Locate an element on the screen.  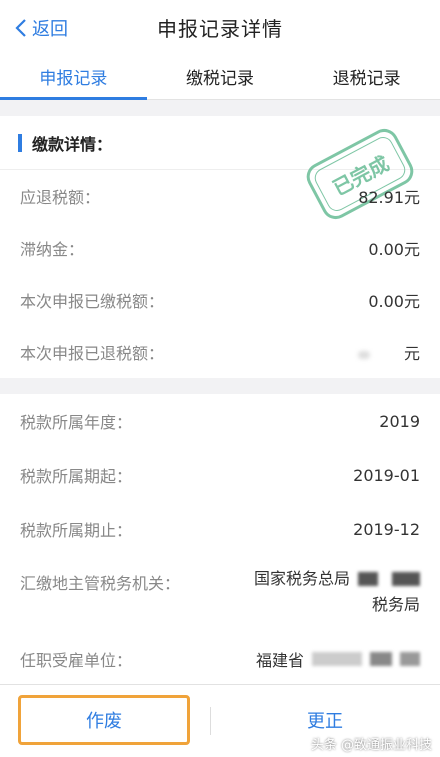
row-label: 任职受雇单位： is located at coordinates (76, 660).